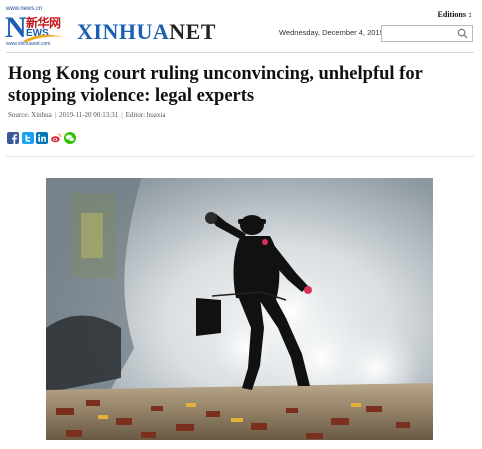 The image size is (482, 449). What do you see at coordinates (42, 138) in the screenshot?
I see `linkedin-icon` at bounding box center [42, 138].